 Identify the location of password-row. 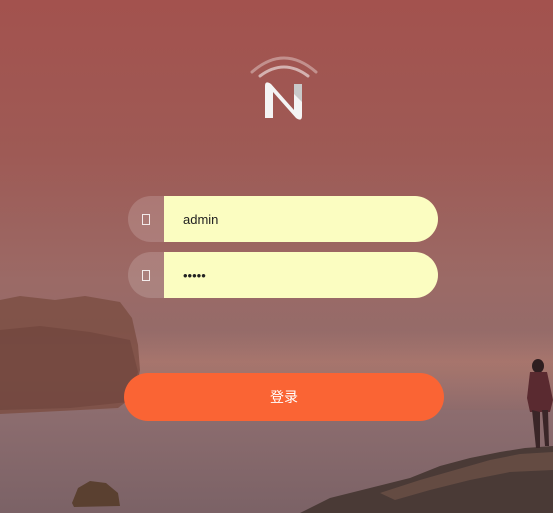
(283, 275).